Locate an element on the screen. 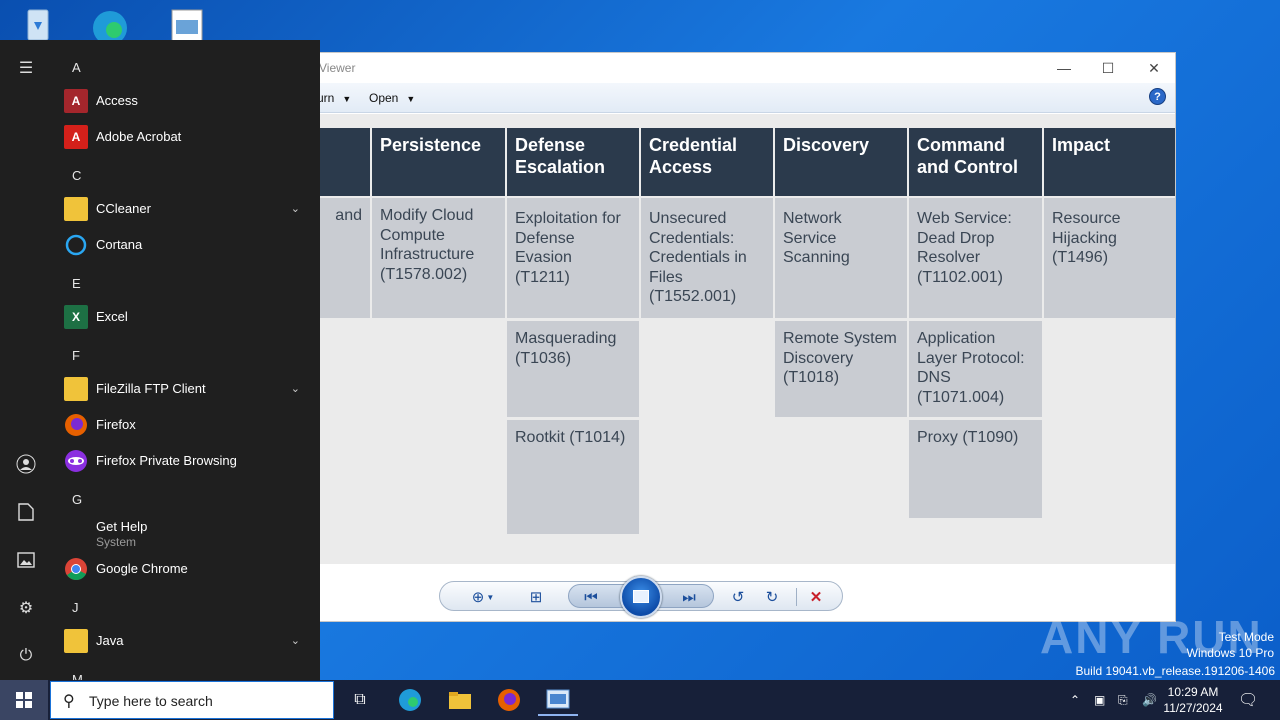 This screenshot has width=1280, height=720. viewer-toolbar: ⊕ ▼ ⊞ ⏮ ⏭ ↺ ↻ ✕ is located at coordinates (641, 597).